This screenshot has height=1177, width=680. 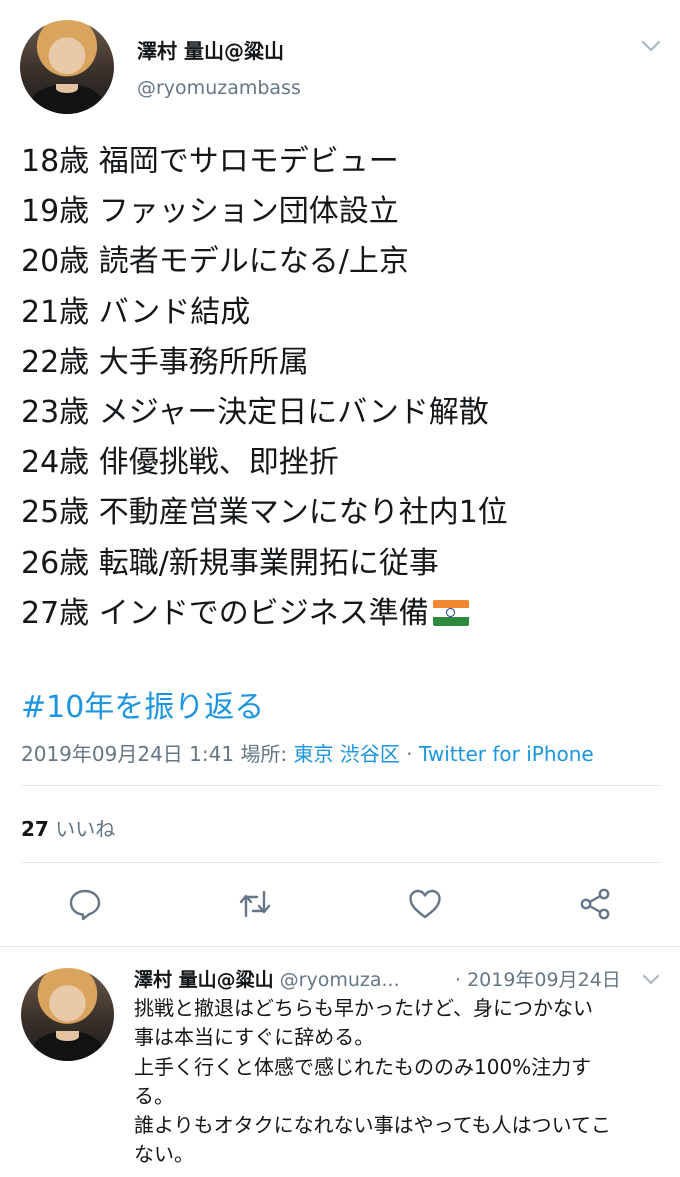 I want to click on author-avatar, so click(x=67, y=67).